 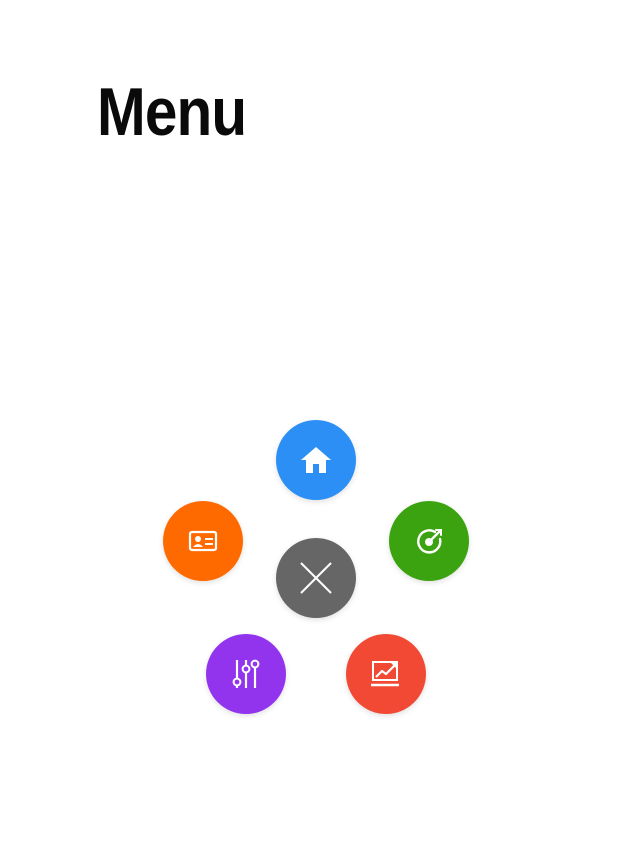 I want to click on target-icon, so click(x=429, y=541).